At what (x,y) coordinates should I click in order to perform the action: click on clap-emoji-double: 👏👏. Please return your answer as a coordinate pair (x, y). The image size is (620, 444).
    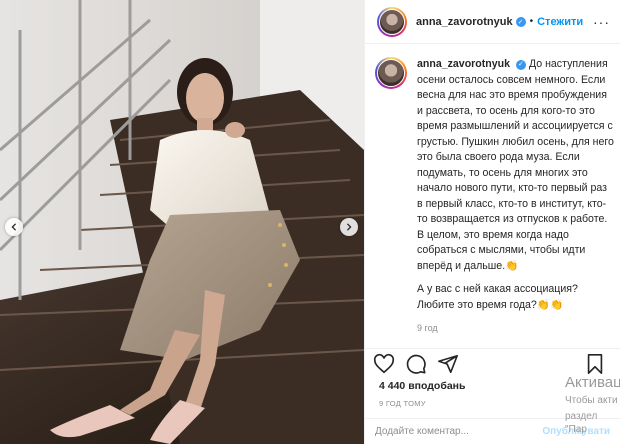
    Looking at the image, I should click on (550, 304).